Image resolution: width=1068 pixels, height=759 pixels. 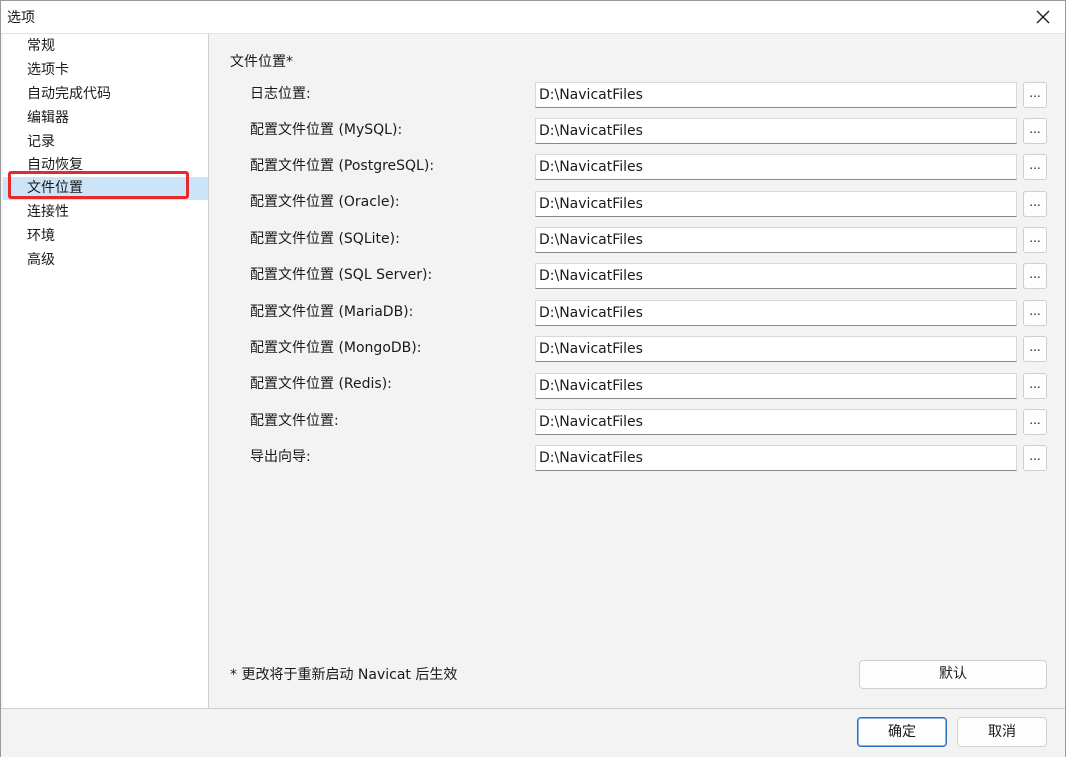 What do you see at coordinates (41, 142) in the screenshot?
I see `sidebar-item-label: 记录` at bounding box center [41, 142].